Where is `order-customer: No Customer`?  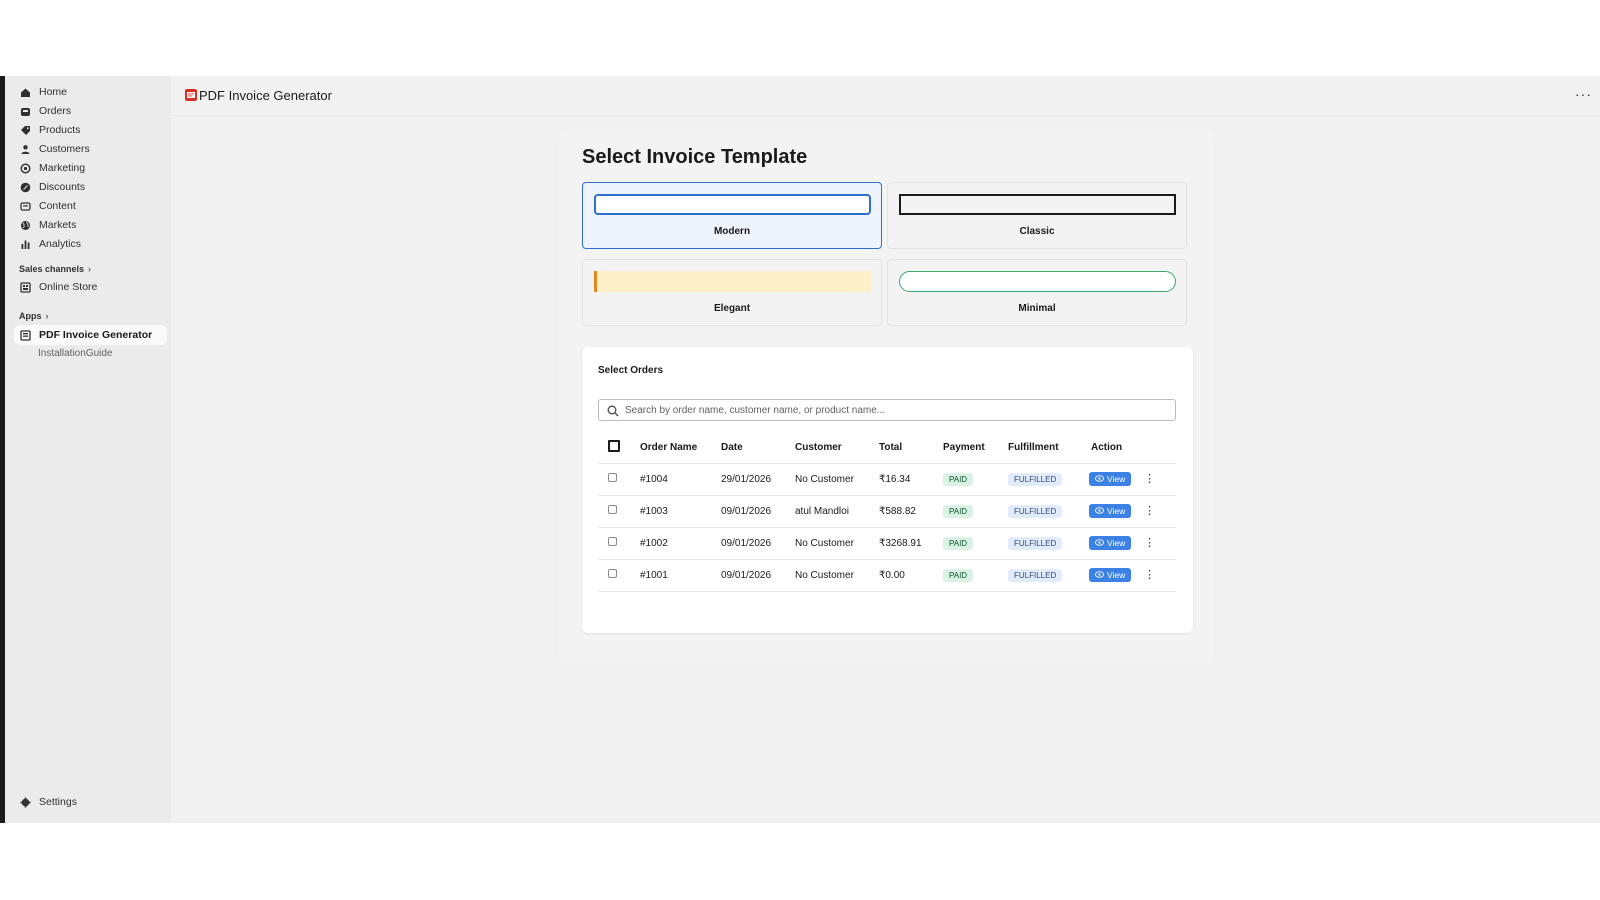 order-customer: No Customer is located at coordinates (837, 575).